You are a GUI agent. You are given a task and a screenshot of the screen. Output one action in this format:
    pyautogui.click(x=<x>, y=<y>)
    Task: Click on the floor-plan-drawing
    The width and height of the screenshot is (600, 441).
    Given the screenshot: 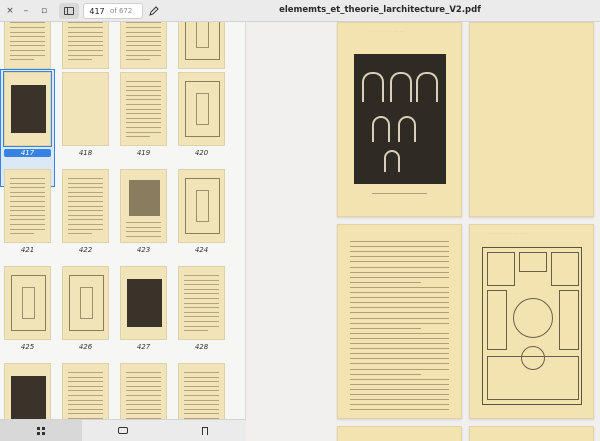 What is the action you would take?
    pyautogui.click(x=532, y=326)
    